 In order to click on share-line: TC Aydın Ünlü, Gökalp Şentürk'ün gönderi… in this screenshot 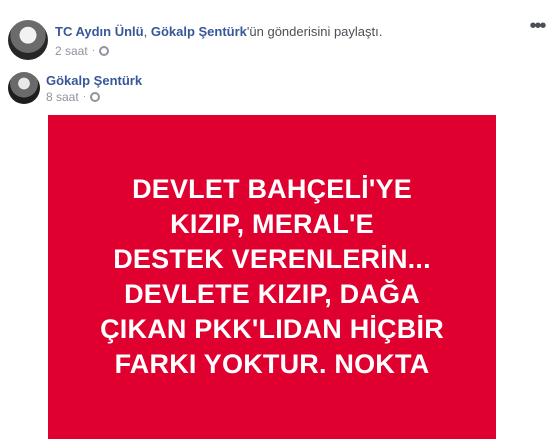, I will do `click(218, 31)`.